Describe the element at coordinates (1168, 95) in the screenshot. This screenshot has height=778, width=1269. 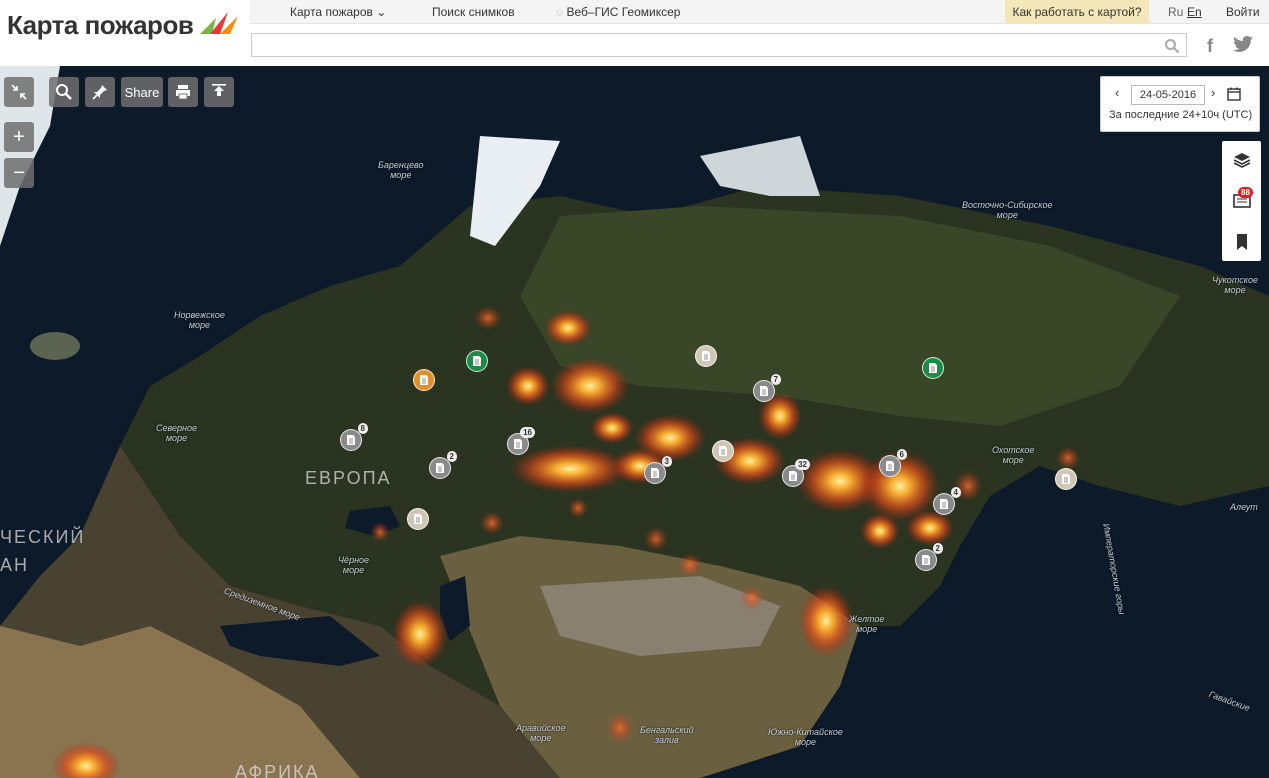
I see `date-input: 24-05-2016` at that location.